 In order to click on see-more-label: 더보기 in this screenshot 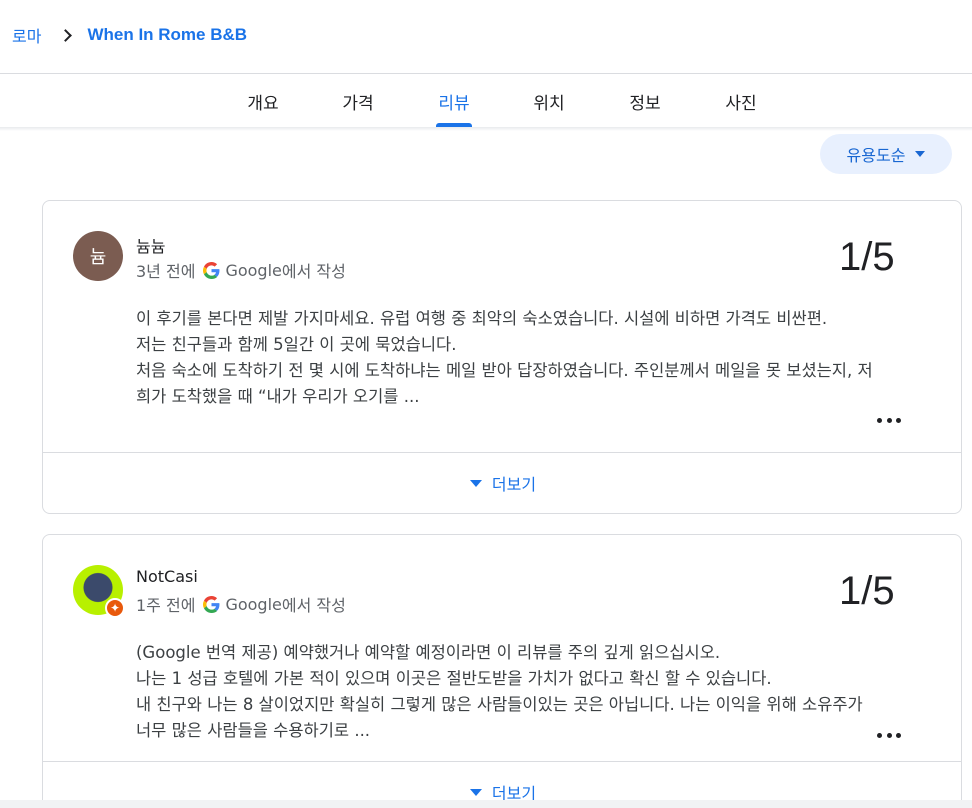, I will do `click(514, 484)`.